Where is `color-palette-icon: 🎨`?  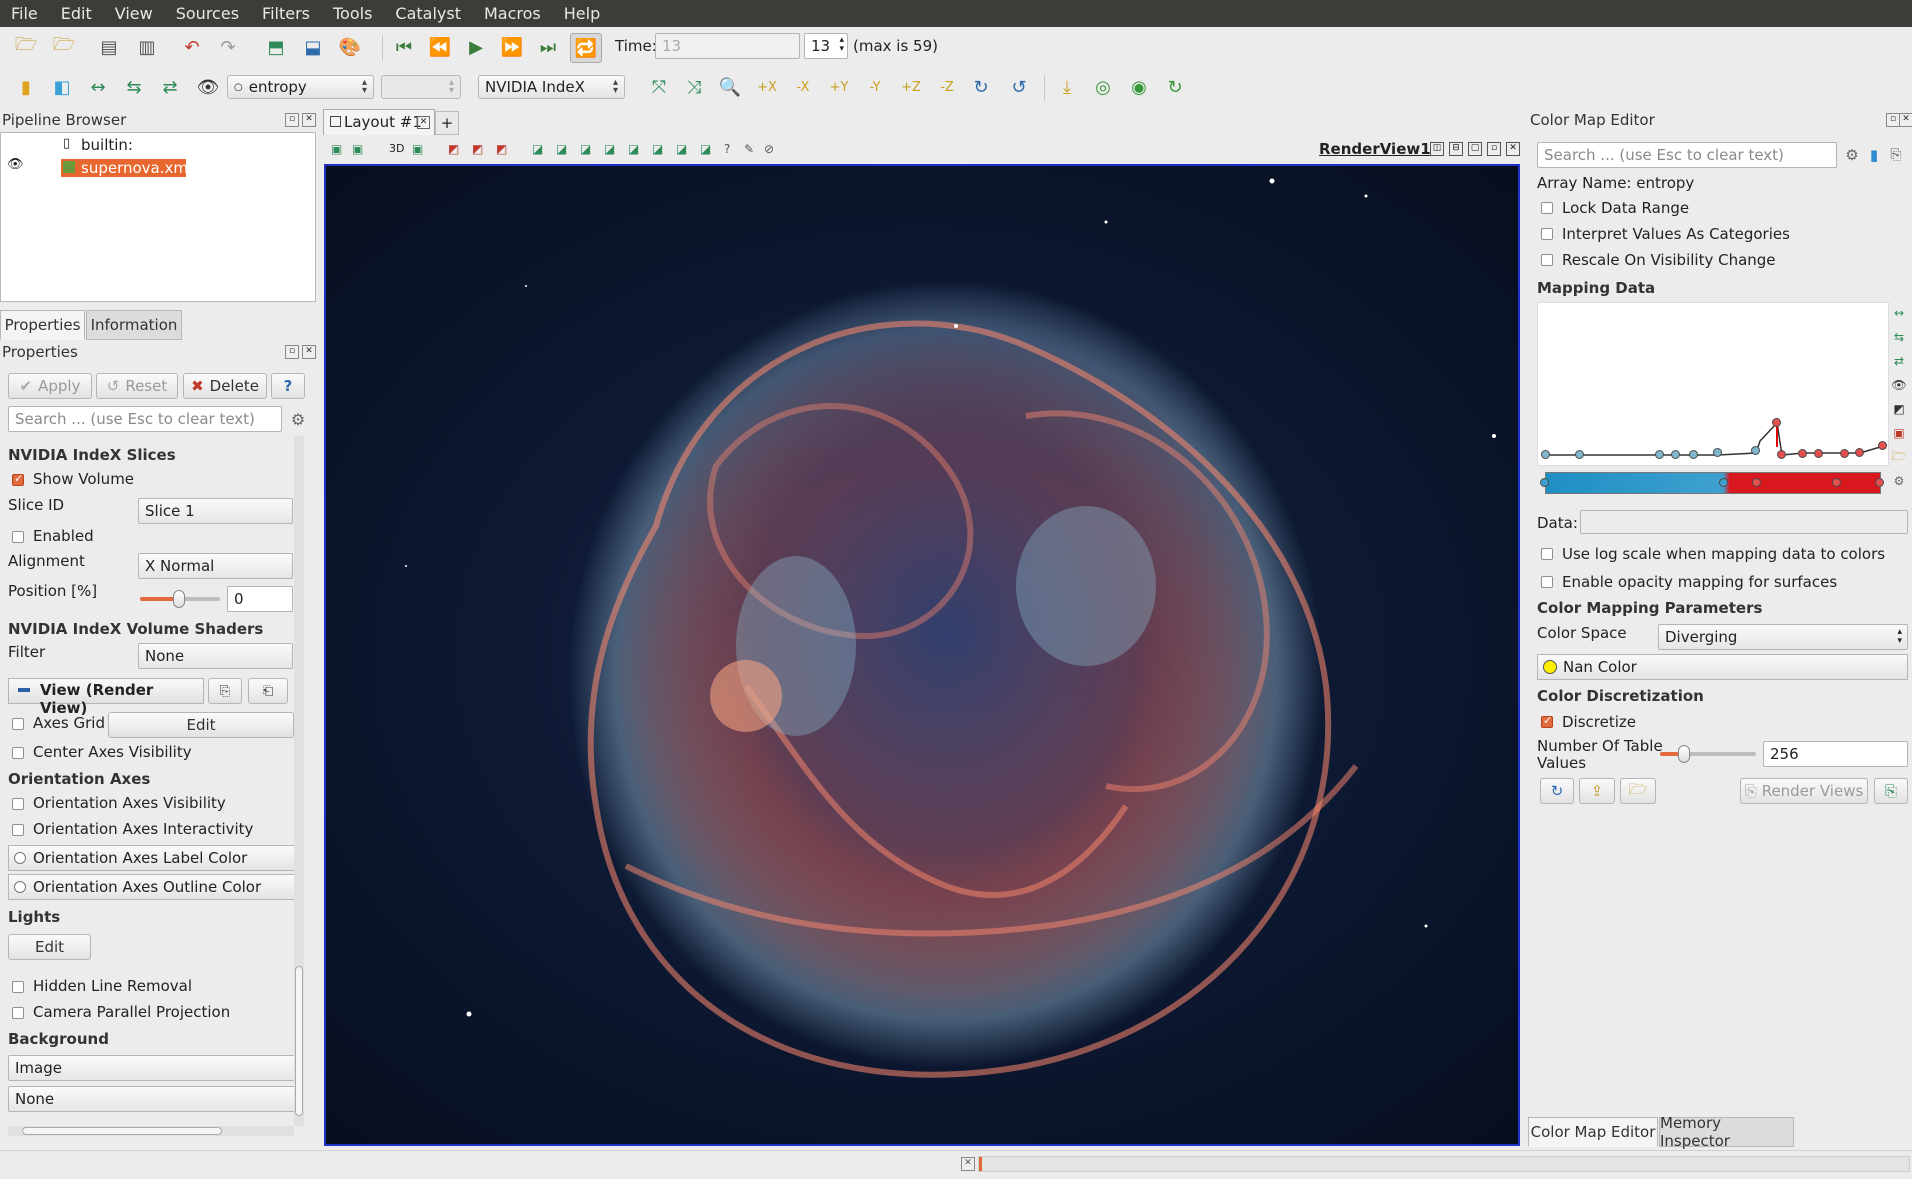
color-palette-icon: 🎨 is located at coordinates (350, 47).